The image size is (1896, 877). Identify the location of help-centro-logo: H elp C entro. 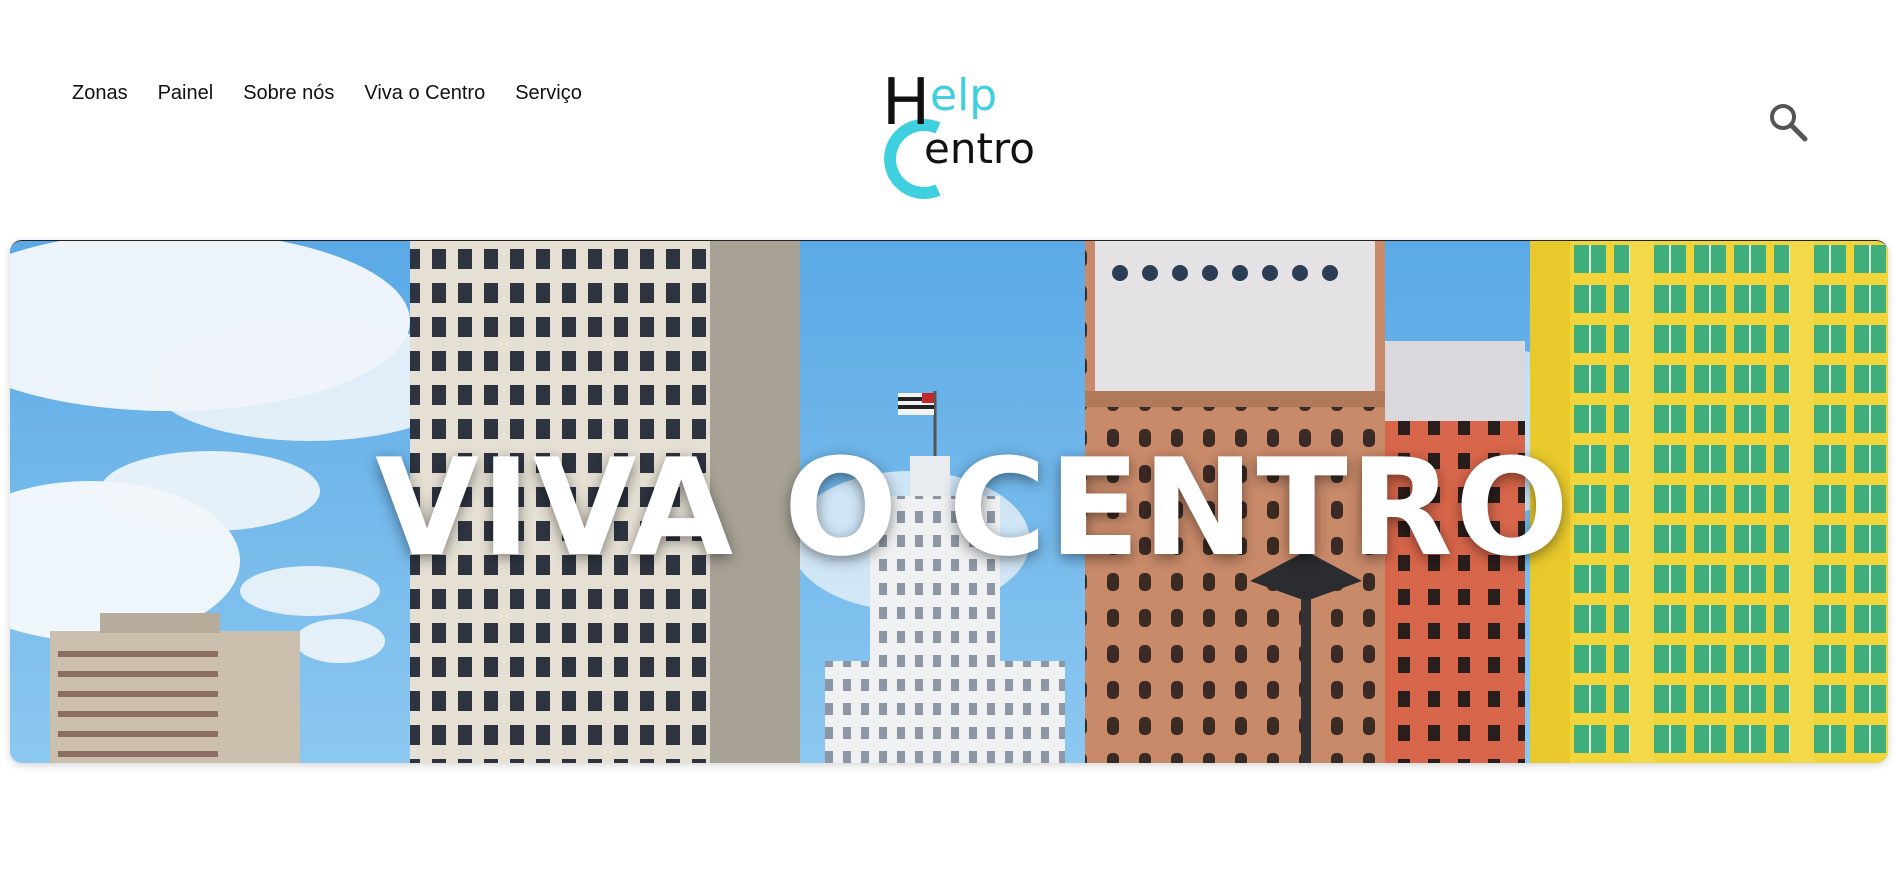
(960, 133).